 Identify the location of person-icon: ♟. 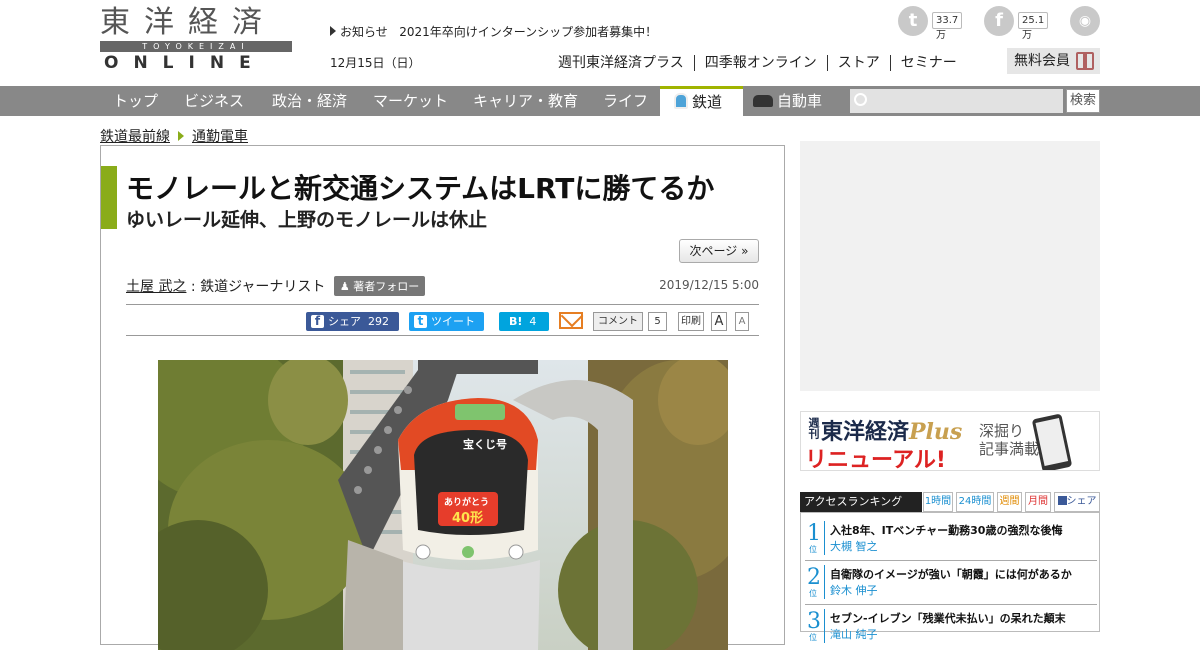
(344, 286).